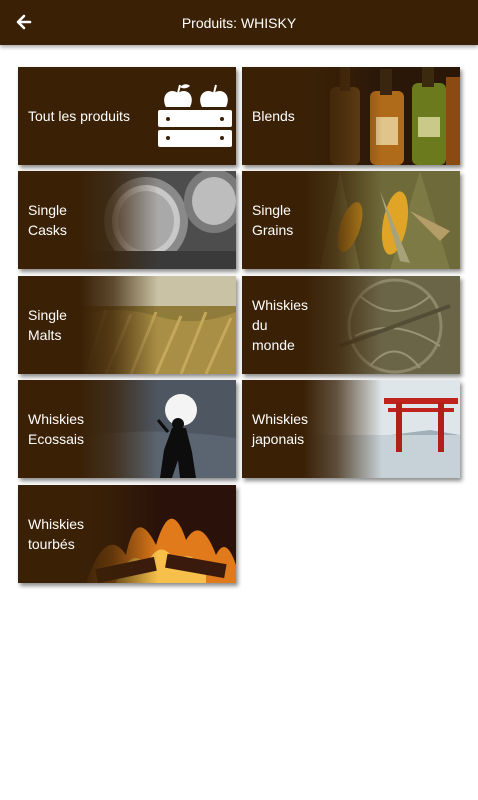 The image size is (478, 800). What do you see at coordinates (351, 116) in the screenshot?
I see `category-blends: Blends` at bounding box center [351, 116].